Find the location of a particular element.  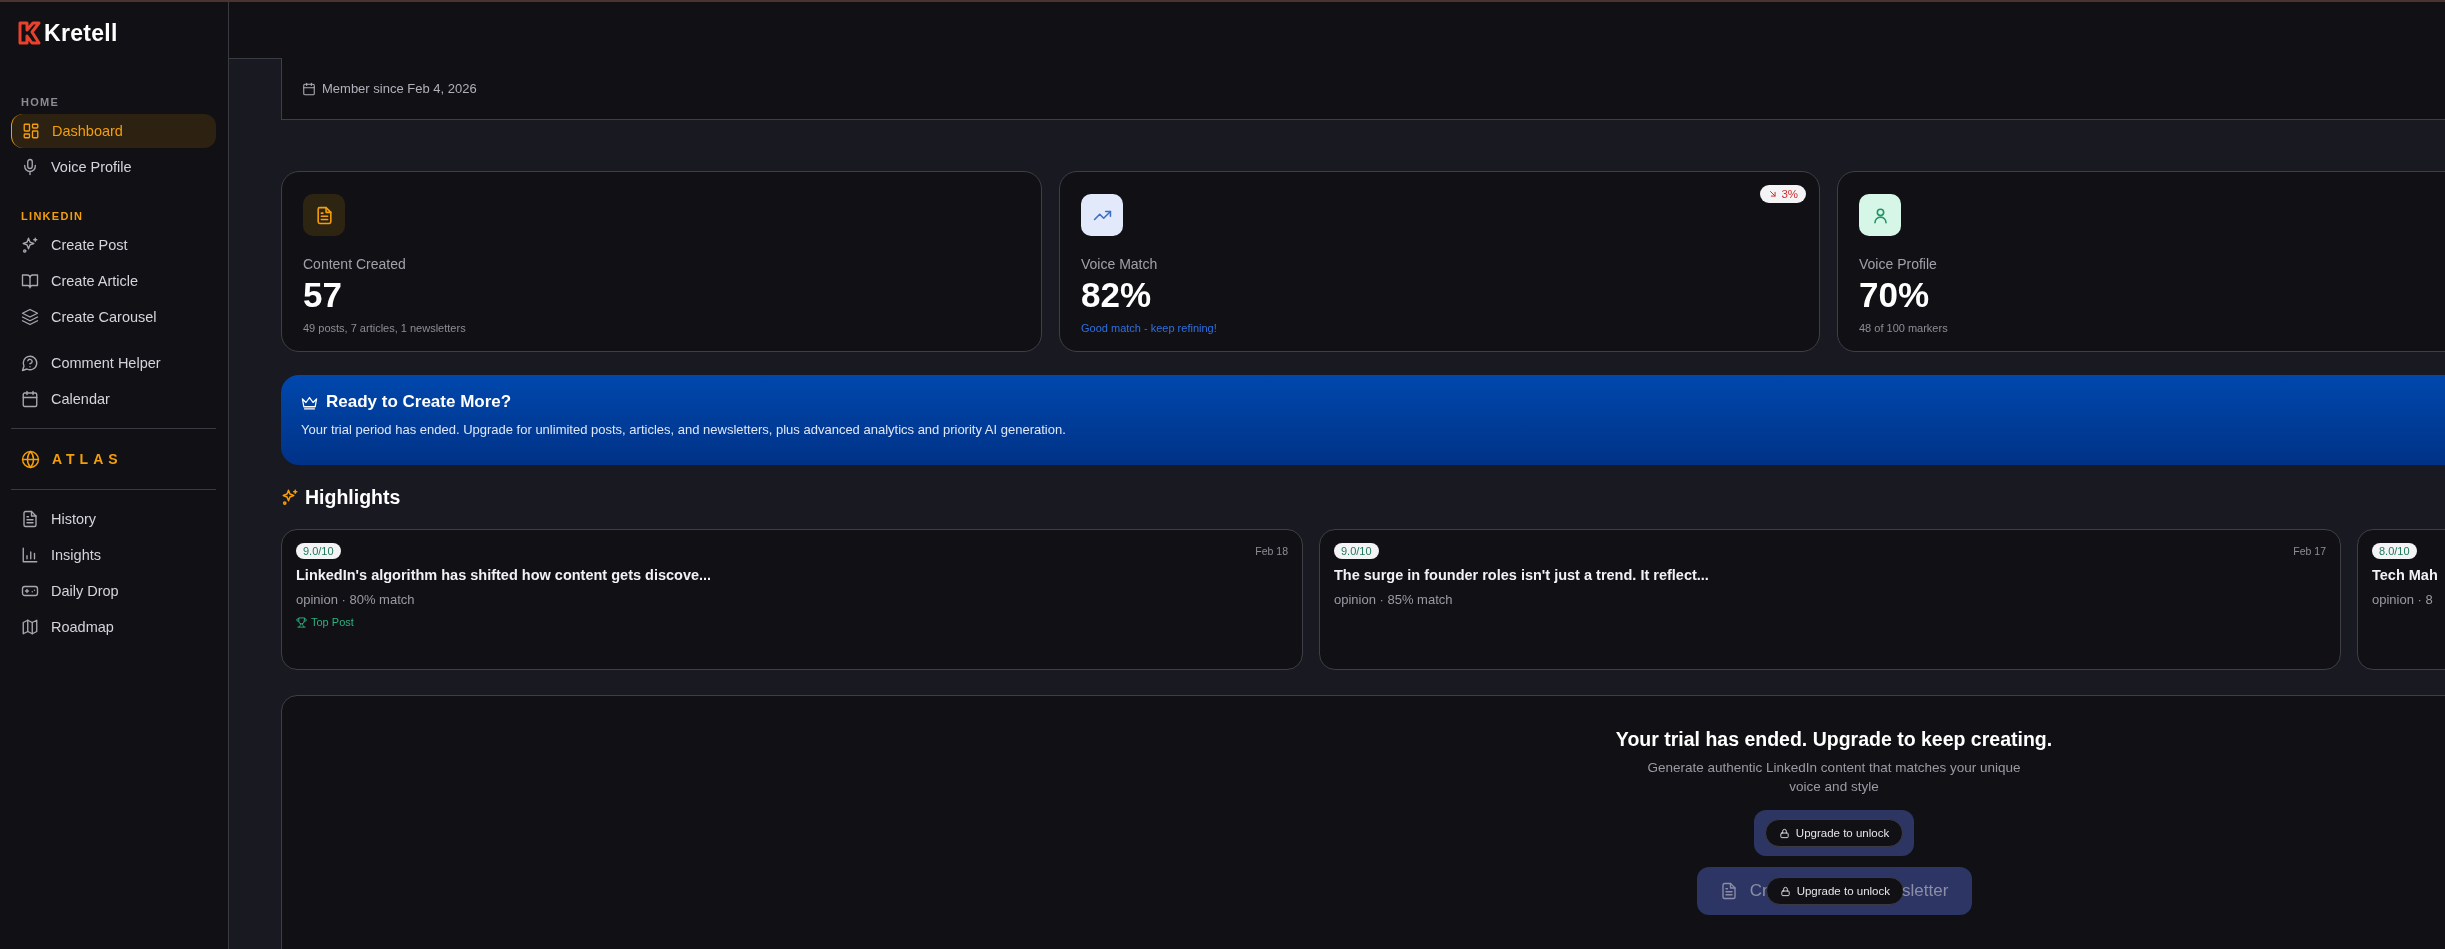

post-date: Feb 17 is located at coordinates (2309, 551).